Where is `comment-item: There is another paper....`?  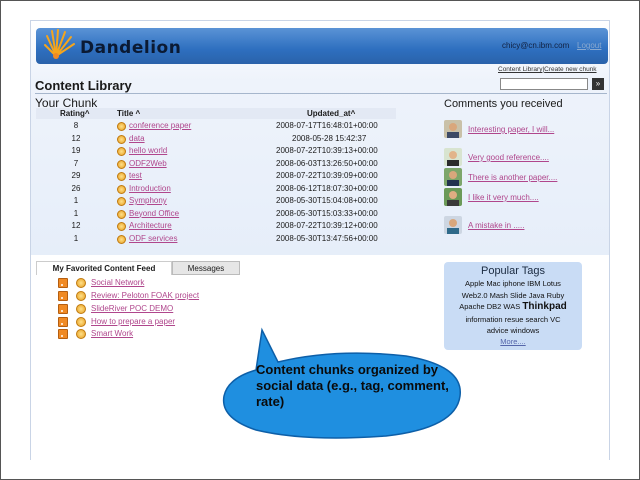 comment-item: There is another paper.... is located at coordinates (524, 177).